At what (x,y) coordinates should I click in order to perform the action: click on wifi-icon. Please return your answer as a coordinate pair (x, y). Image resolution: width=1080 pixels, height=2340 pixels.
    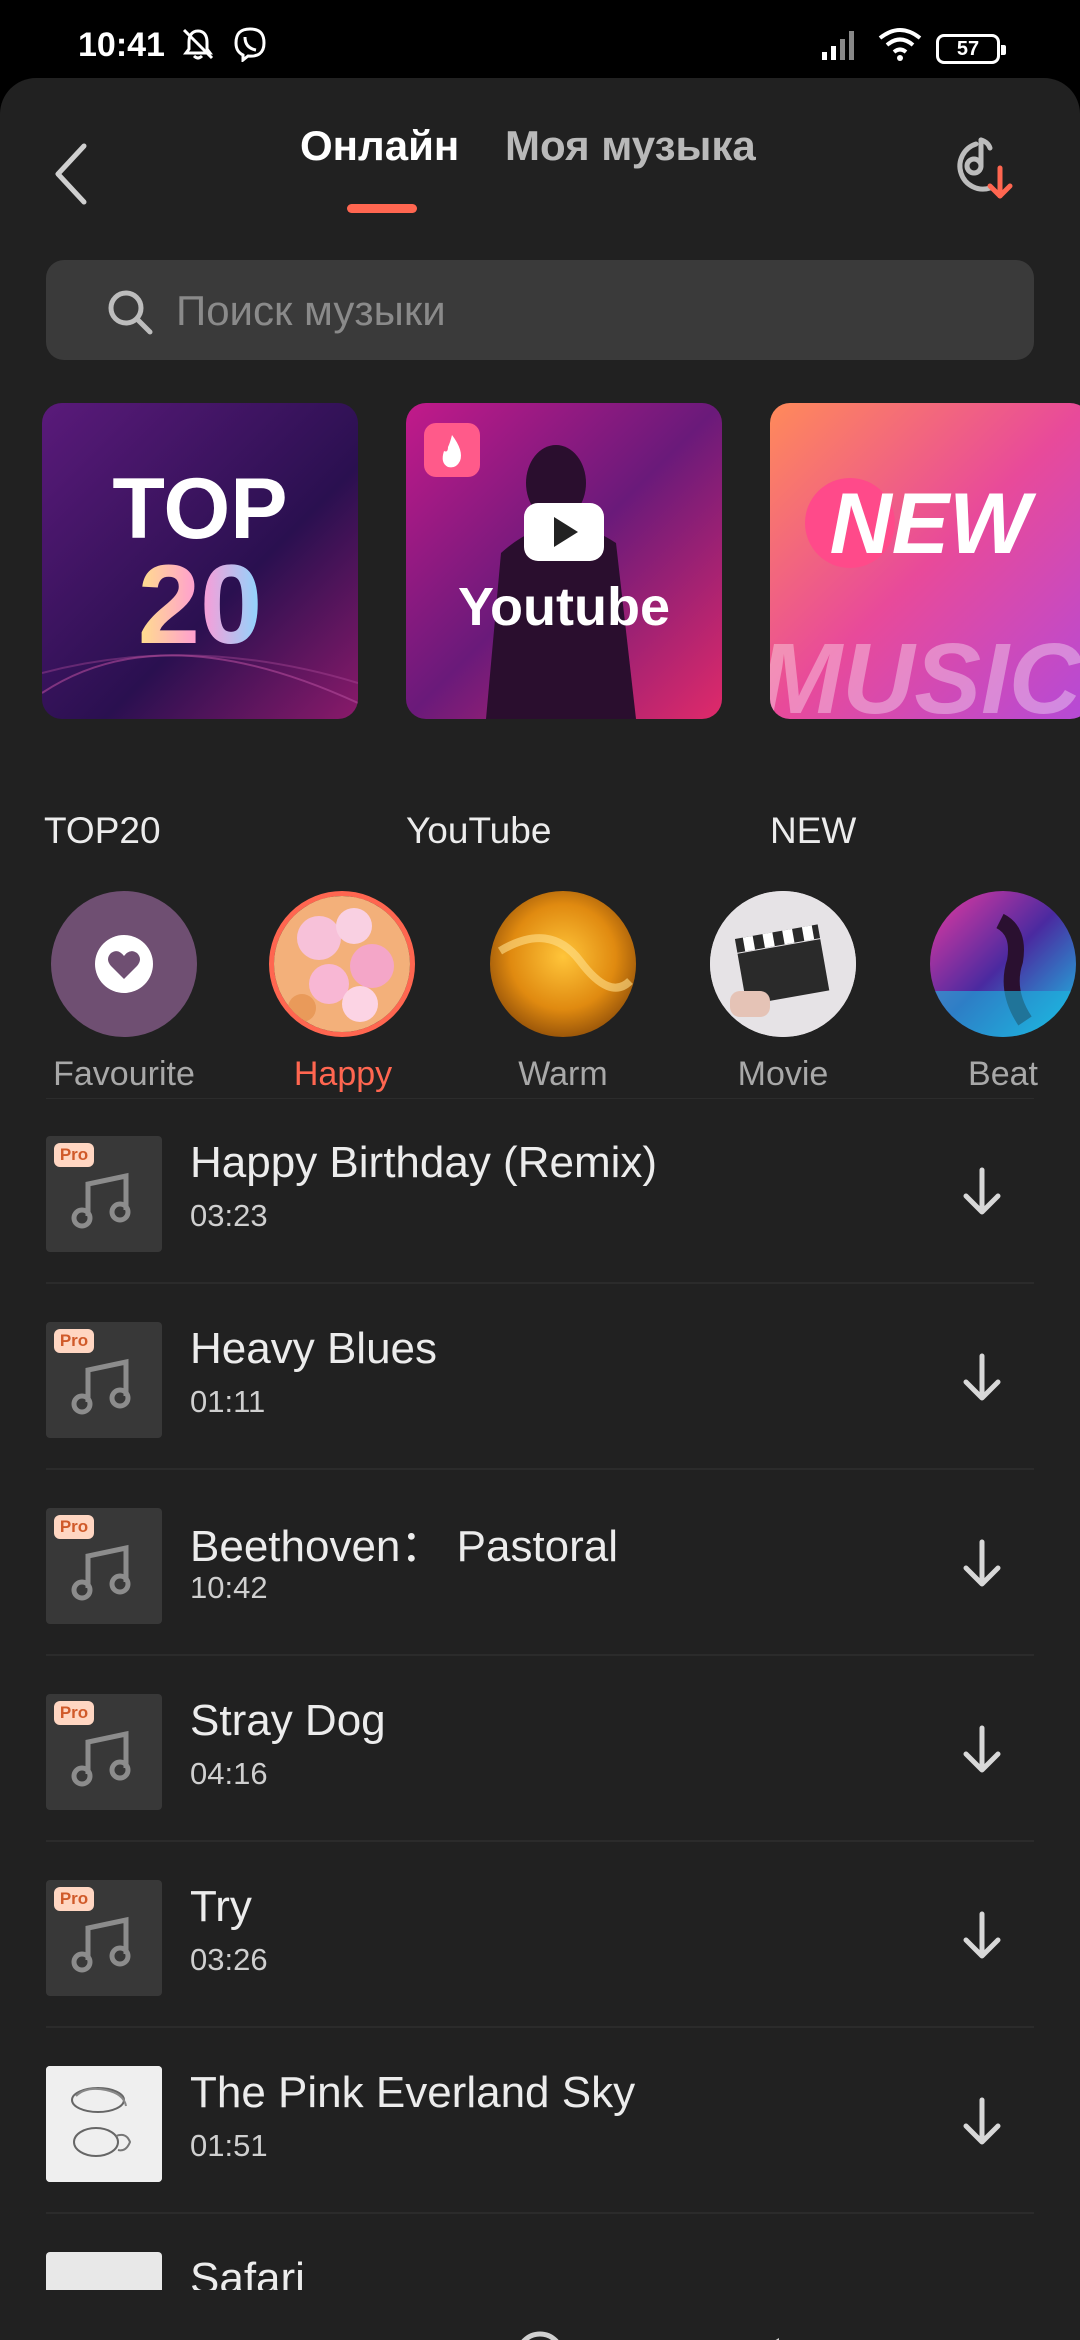
    Looking at the image, I should click on (900, 44).